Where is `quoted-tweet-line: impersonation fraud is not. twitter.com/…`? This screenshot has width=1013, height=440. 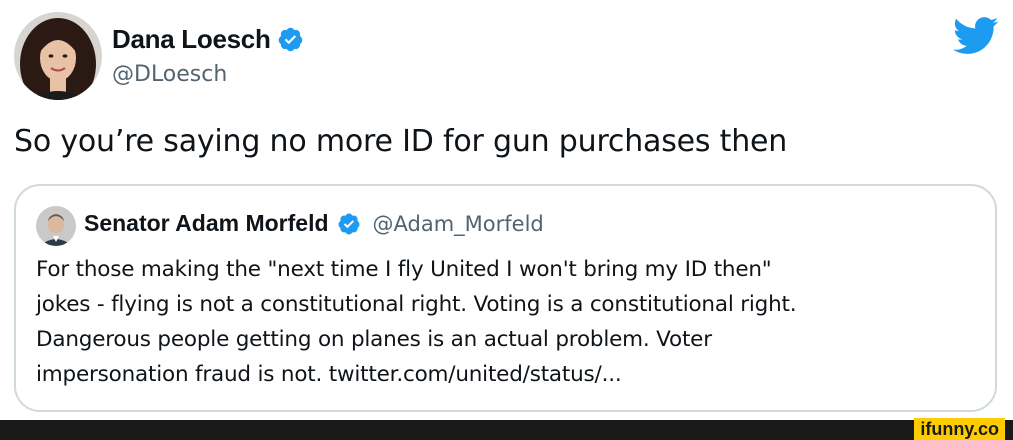 quoted-tweet-line: impersonation fraud is not. twitter.com/… is located at coordinates (329, 374).